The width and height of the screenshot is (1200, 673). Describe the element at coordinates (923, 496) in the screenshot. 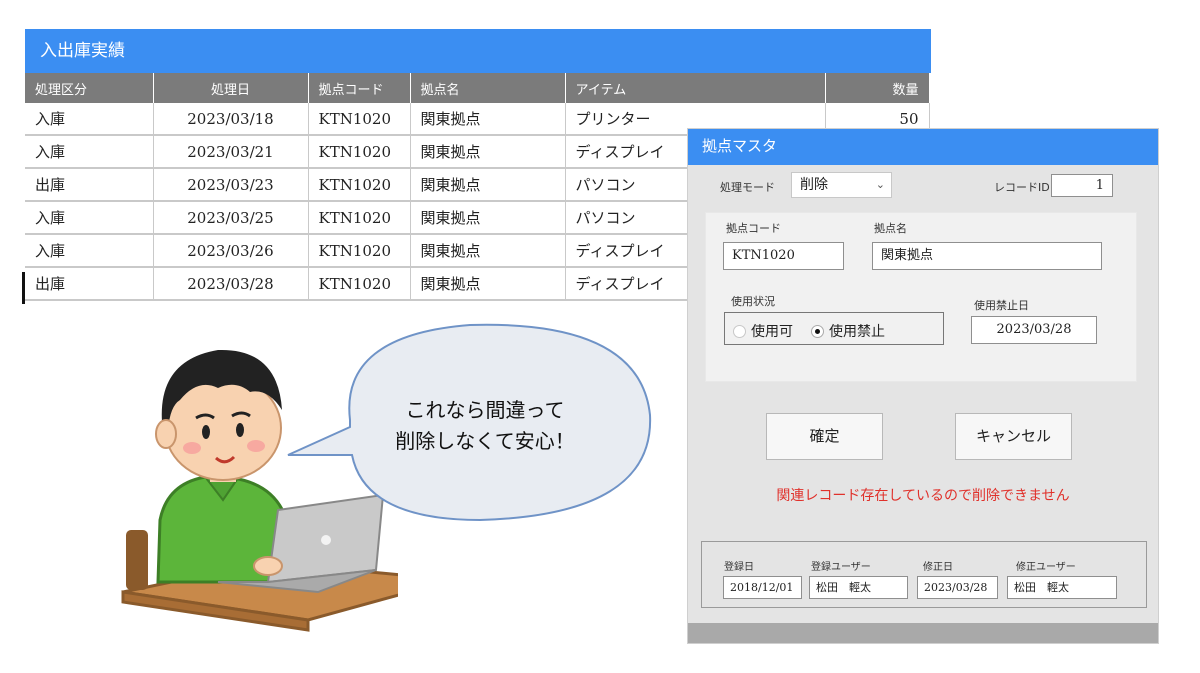

I see `error-message: 関連レコード存在しているので削除できません` at that location.